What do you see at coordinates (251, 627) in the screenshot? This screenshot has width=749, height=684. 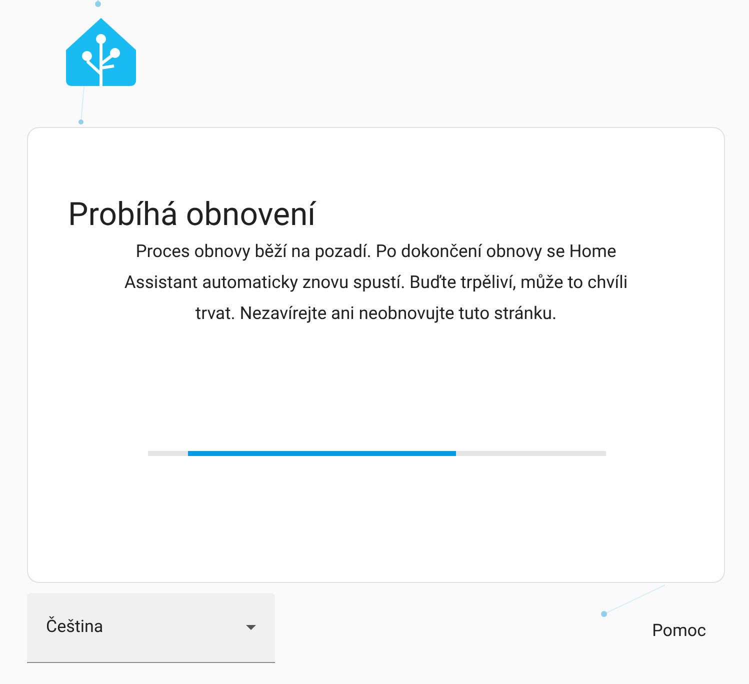 I see `dropdown-caret-icon` at bounding box center [251, 627].